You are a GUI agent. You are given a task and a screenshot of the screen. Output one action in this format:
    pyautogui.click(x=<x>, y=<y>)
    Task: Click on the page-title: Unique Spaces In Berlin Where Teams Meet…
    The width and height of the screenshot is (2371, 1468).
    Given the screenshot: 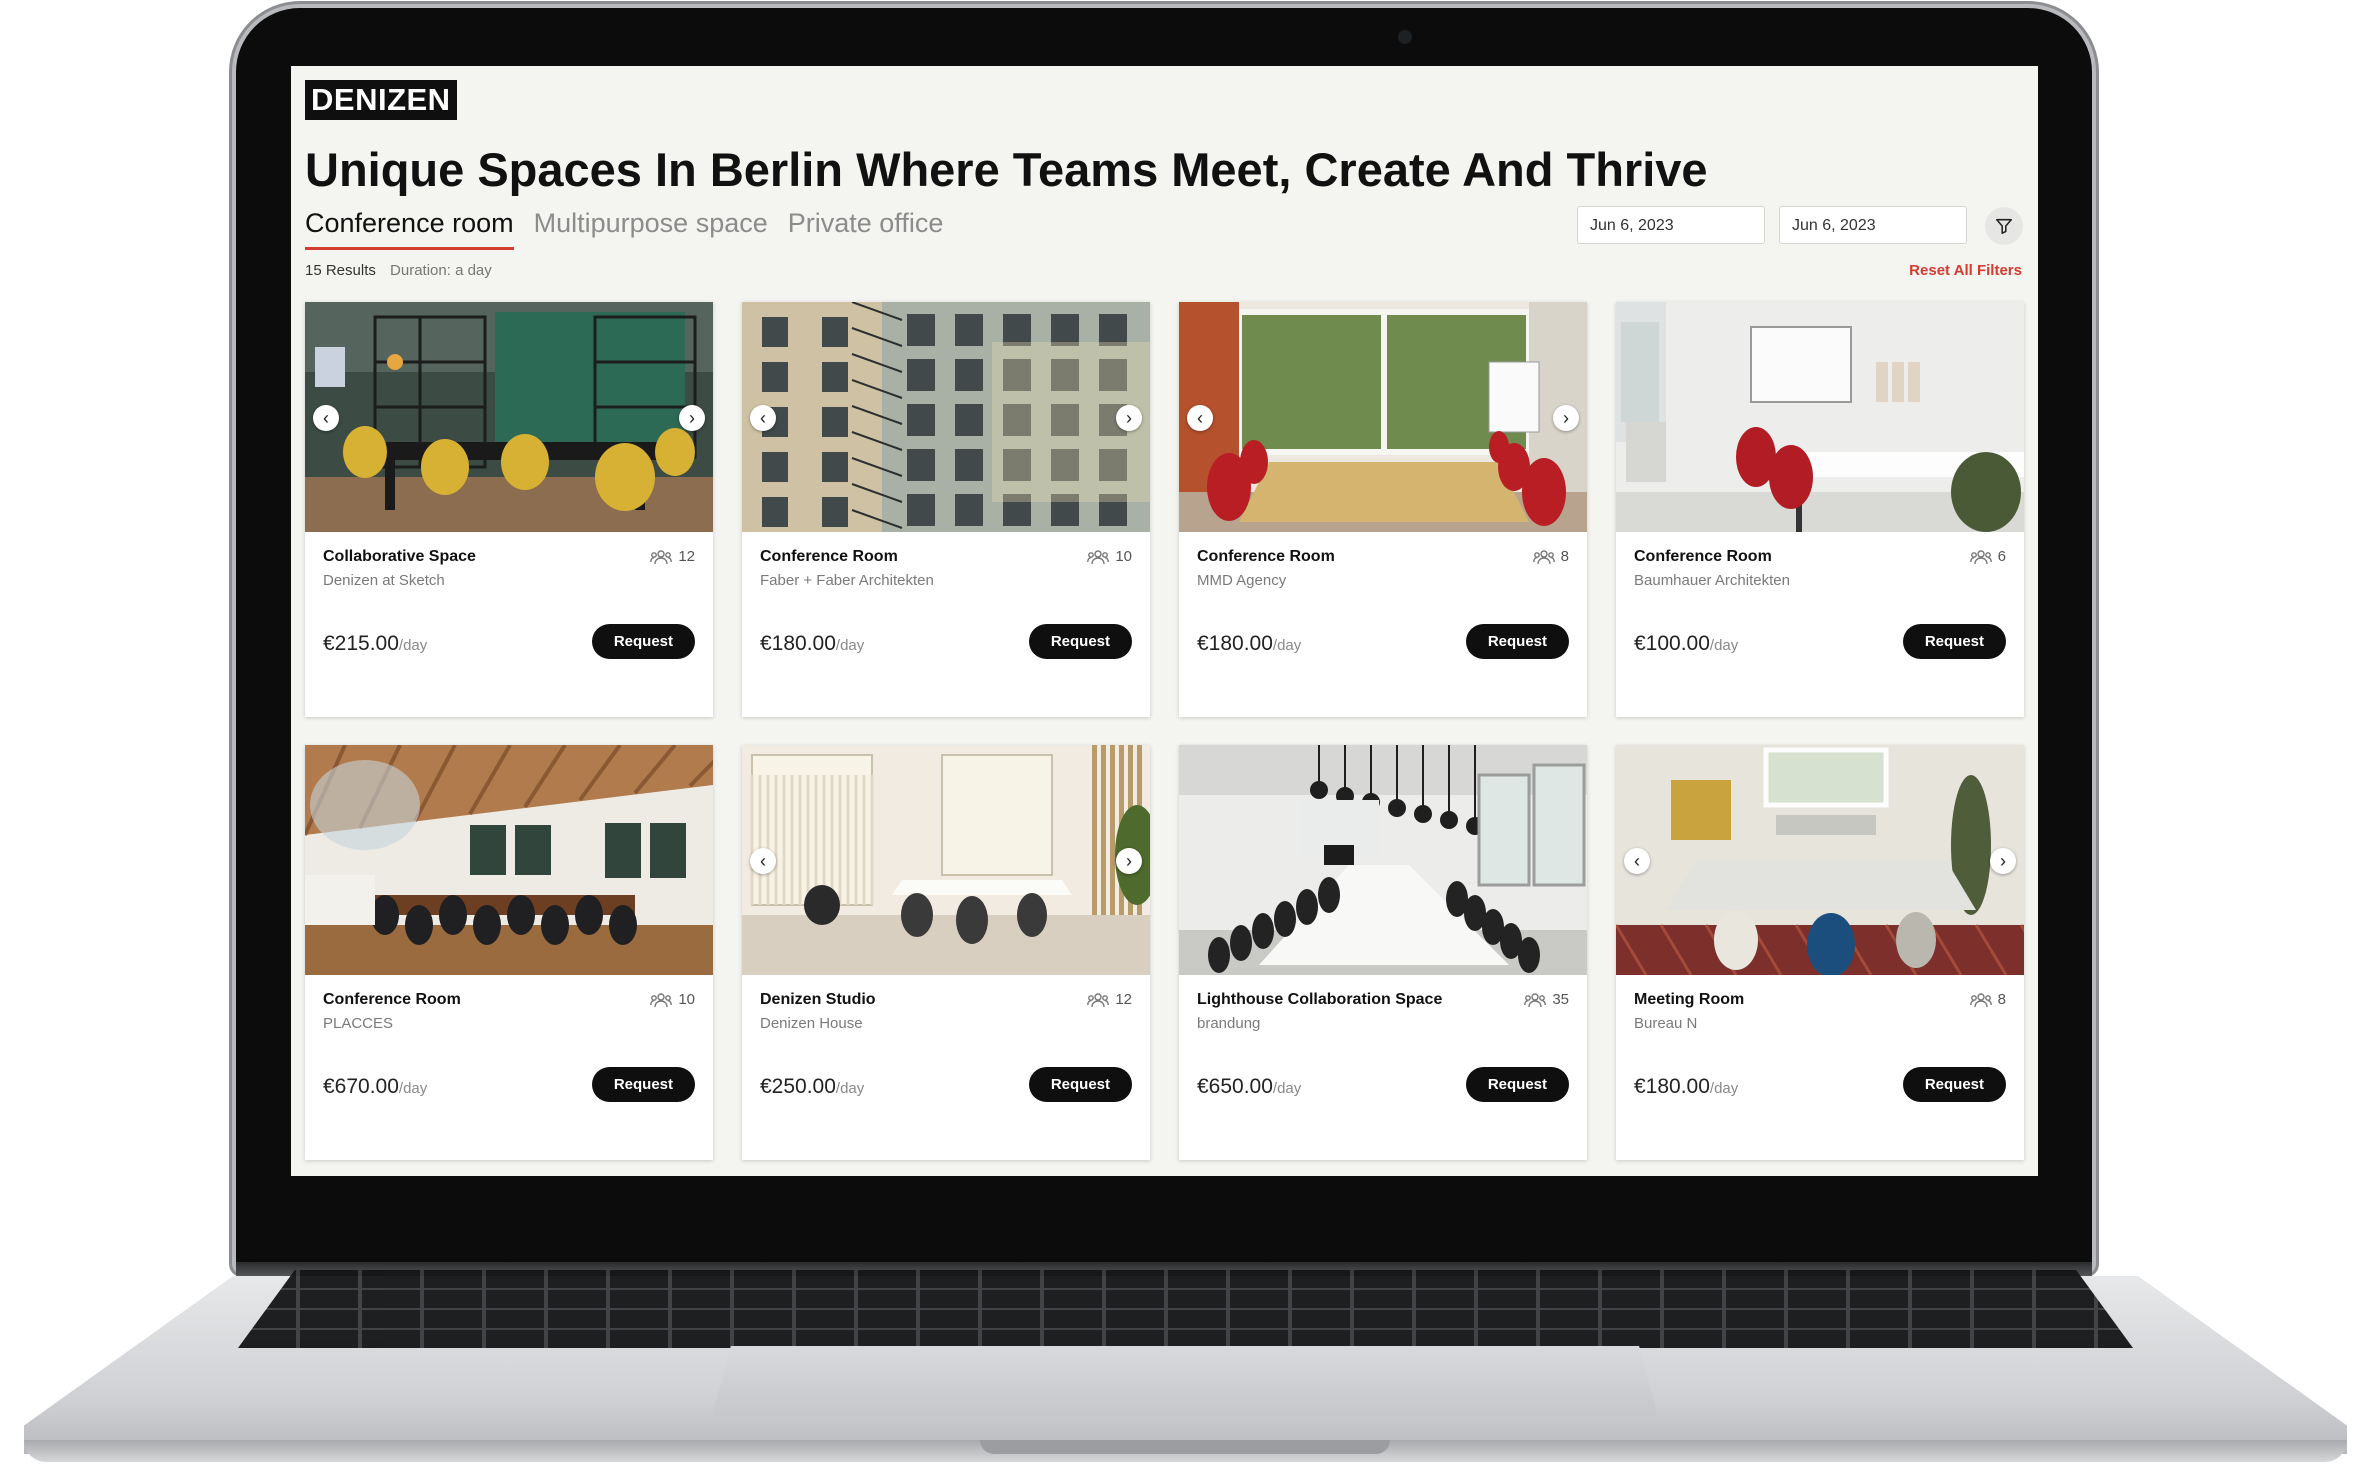 What is the action you would take?
    pyautogui.click(x=1006, y=169)
    